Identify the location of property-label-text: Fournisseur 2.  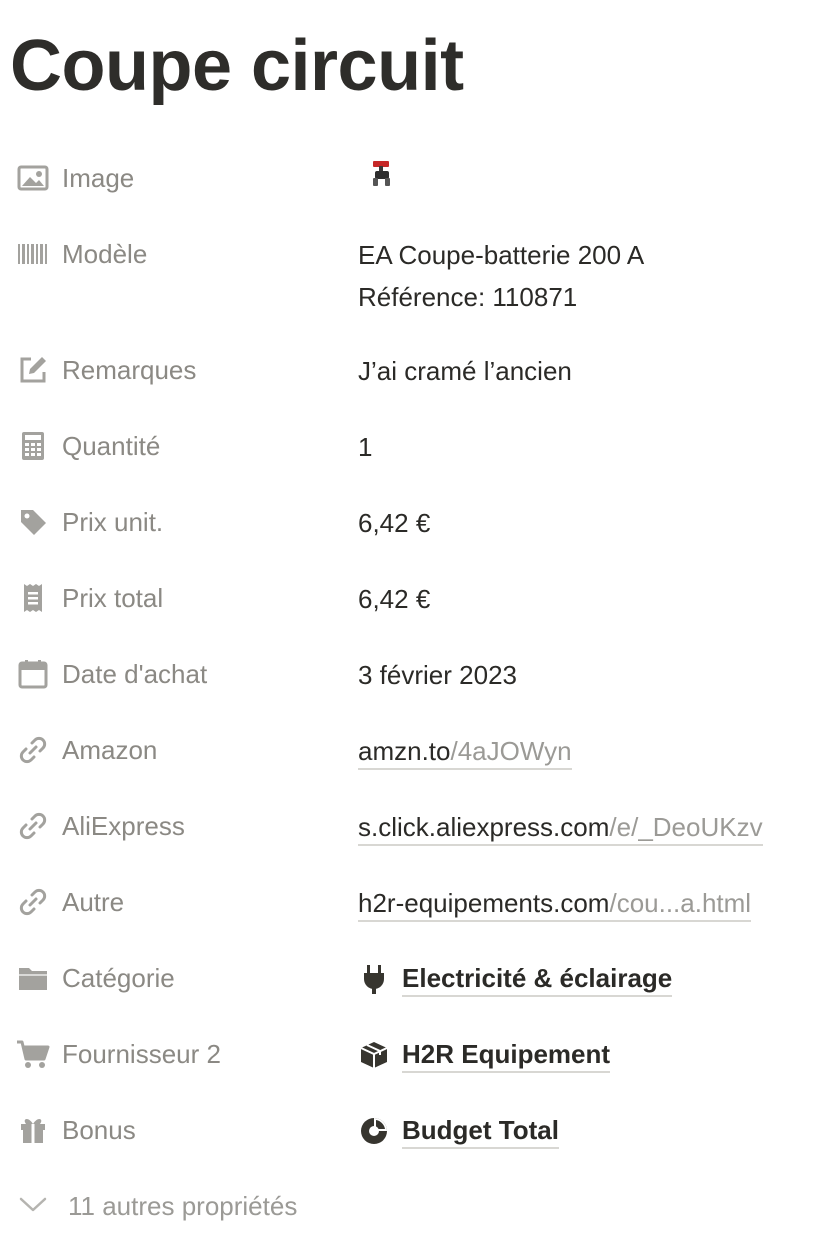
(141, 1053).